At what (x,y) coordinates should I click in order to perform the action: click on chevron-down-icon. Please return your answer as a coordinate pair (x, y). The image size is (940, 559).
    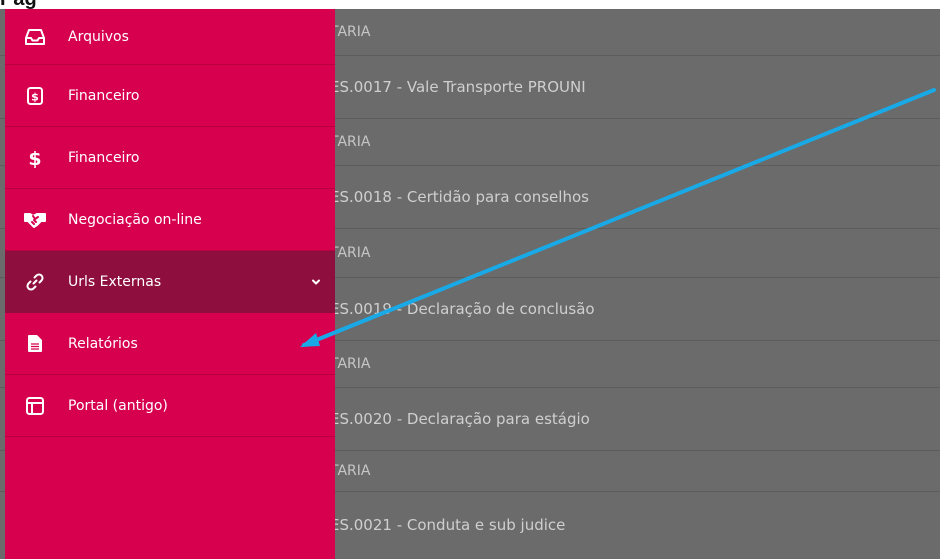
    Looking at the image, I should click on (316, 282).